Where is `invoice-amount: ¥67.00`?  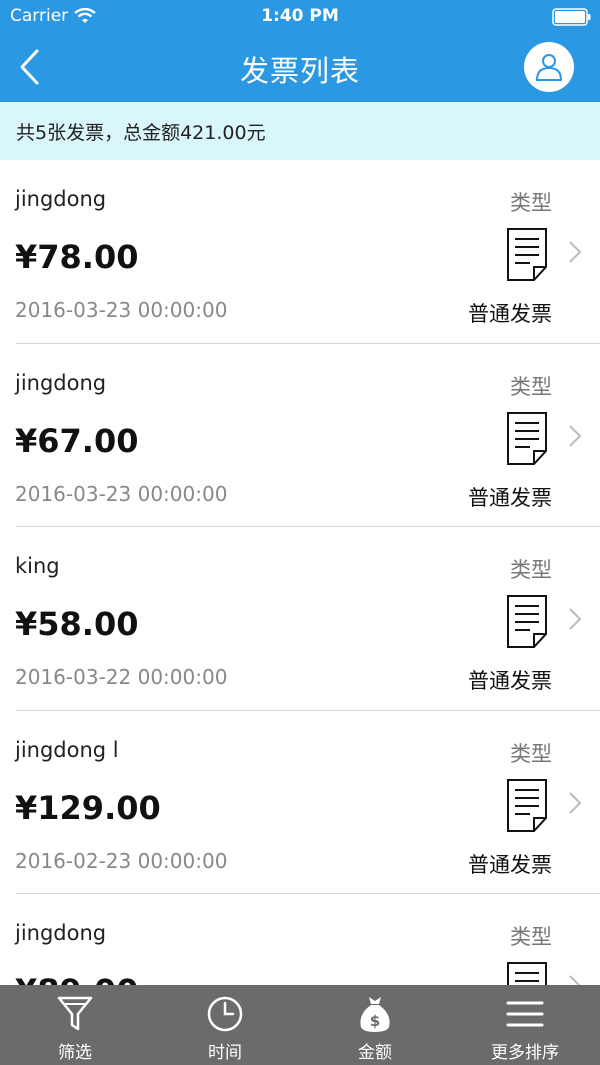
invoice-amount: ¥67.00 is located at coordinates (77, 440).